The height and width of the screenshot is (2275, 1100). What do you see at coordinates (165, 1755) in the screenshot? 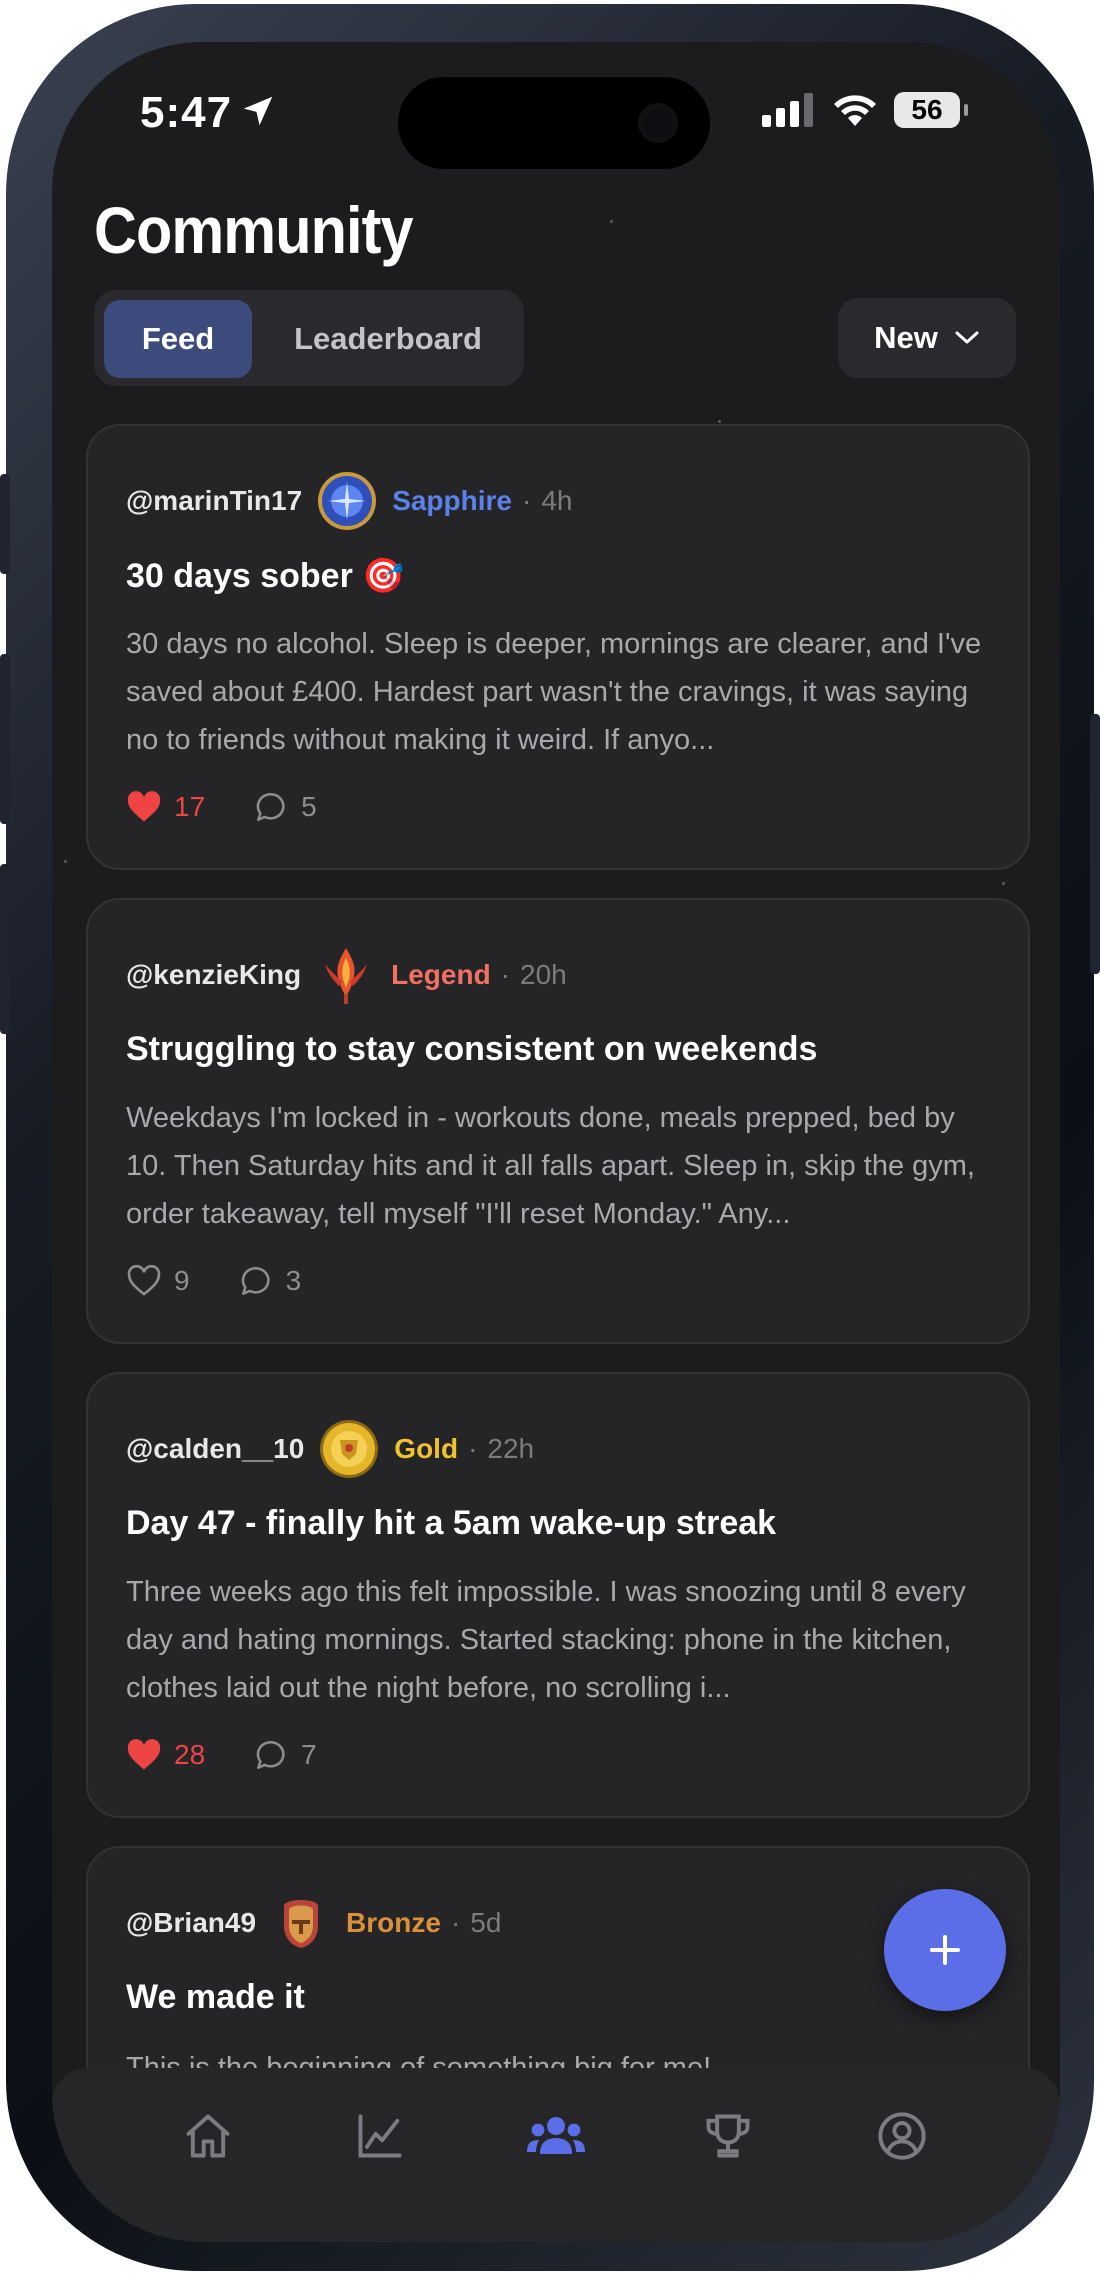
I see `like-button: 28` at bounding box center [165, 1755].